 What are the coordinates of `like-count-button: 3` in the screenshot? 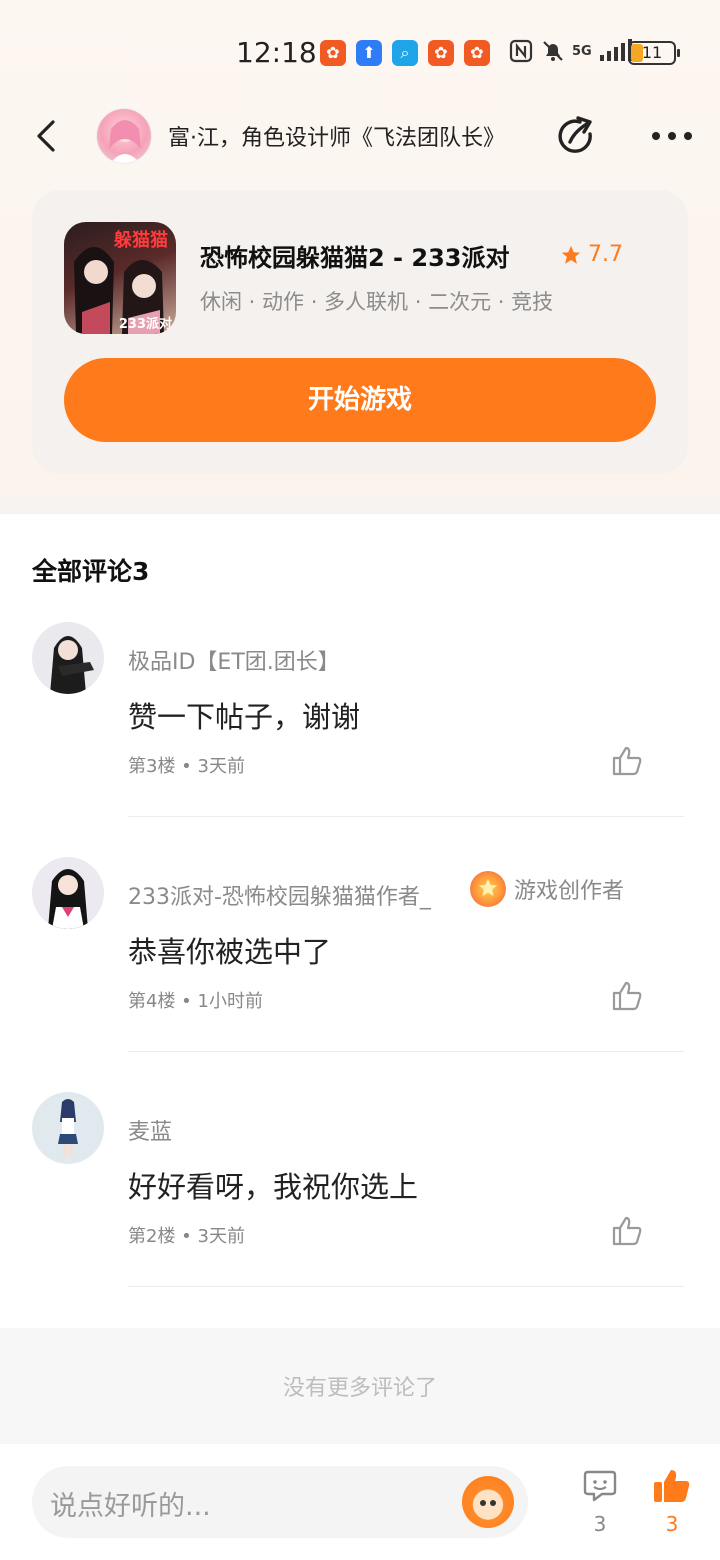 It's located at (672, 1502).